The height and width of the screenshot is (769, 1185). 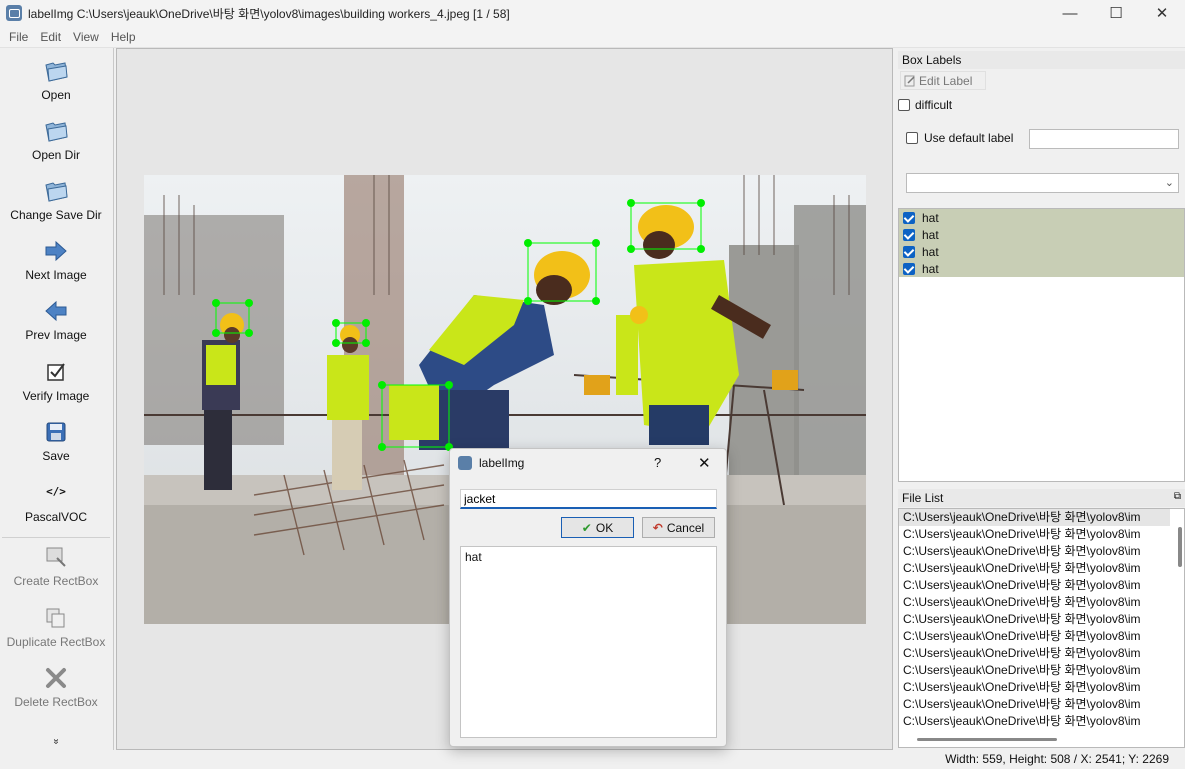 What do you see at coordinates (604, 527) in the screenshot?
I see `ok-label: OK` at bounding box center [604, 527].